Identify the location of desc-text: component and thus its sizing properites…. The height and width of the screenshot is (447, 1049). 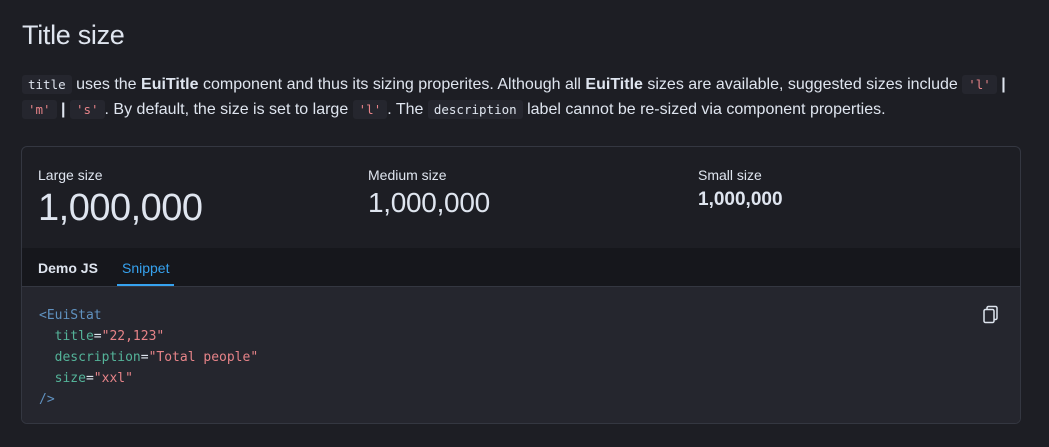
(392, 84).